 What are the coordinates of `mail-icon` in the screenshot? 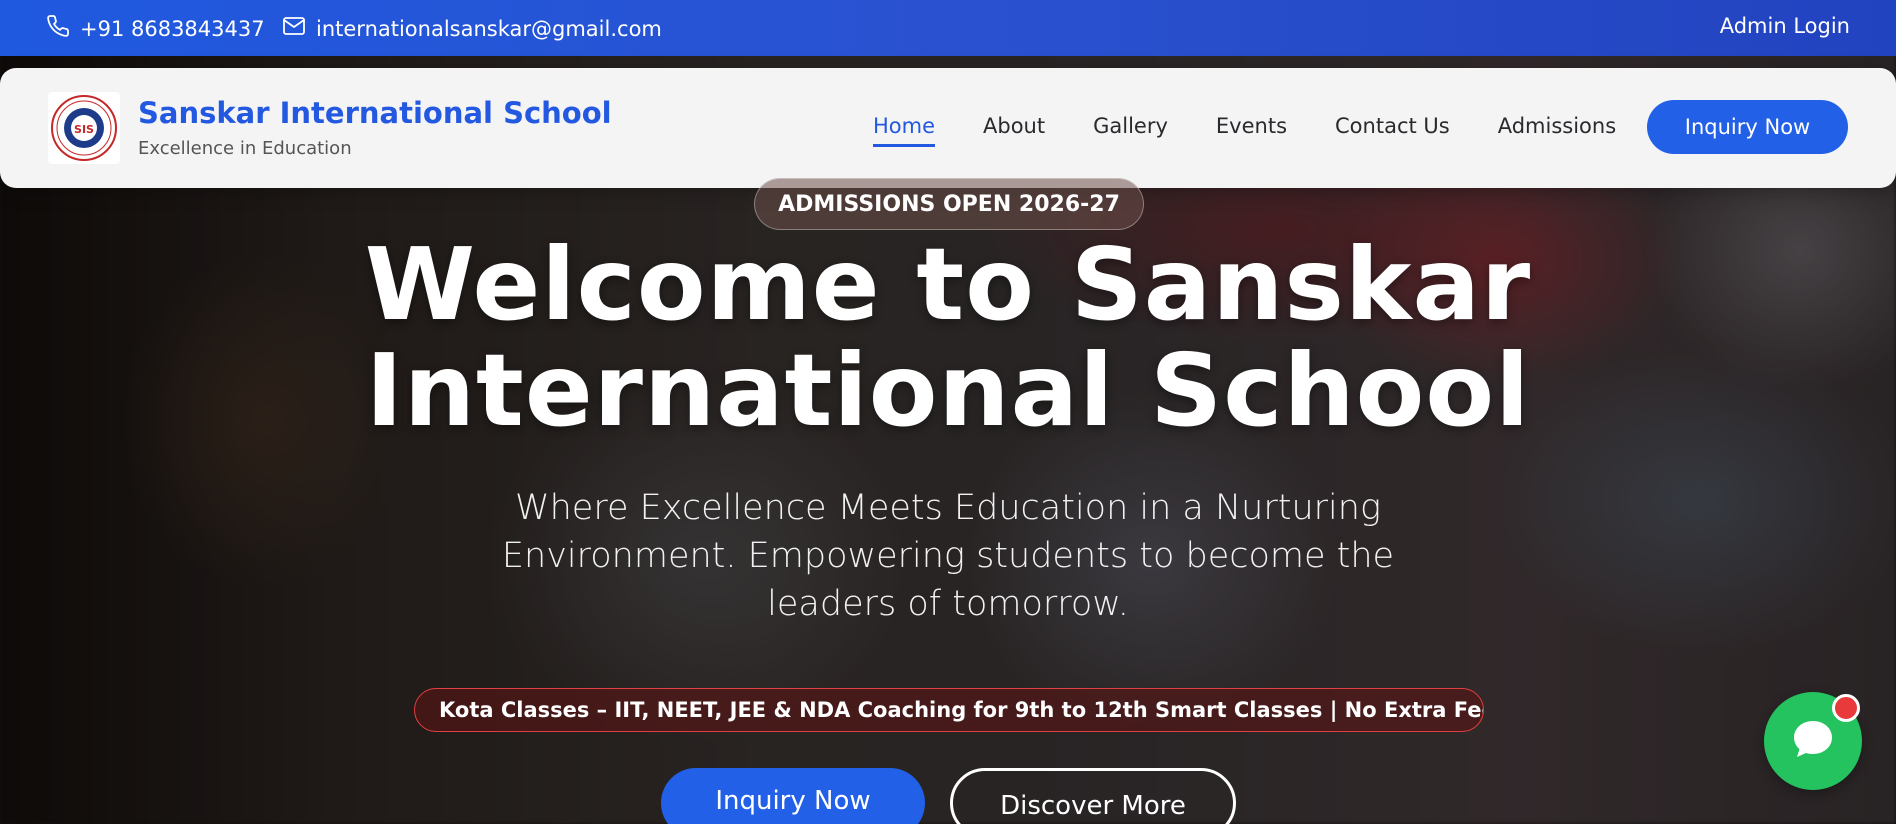 It's located at (294, 28).